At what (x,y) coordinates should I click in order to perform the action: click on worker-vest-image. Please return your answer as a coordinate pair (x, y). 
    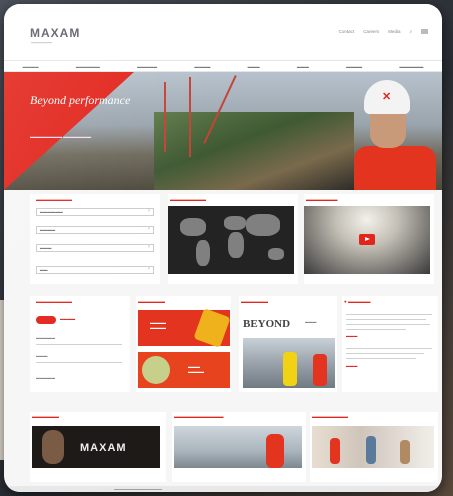
    Looking at the image, I should click on (156, 370).